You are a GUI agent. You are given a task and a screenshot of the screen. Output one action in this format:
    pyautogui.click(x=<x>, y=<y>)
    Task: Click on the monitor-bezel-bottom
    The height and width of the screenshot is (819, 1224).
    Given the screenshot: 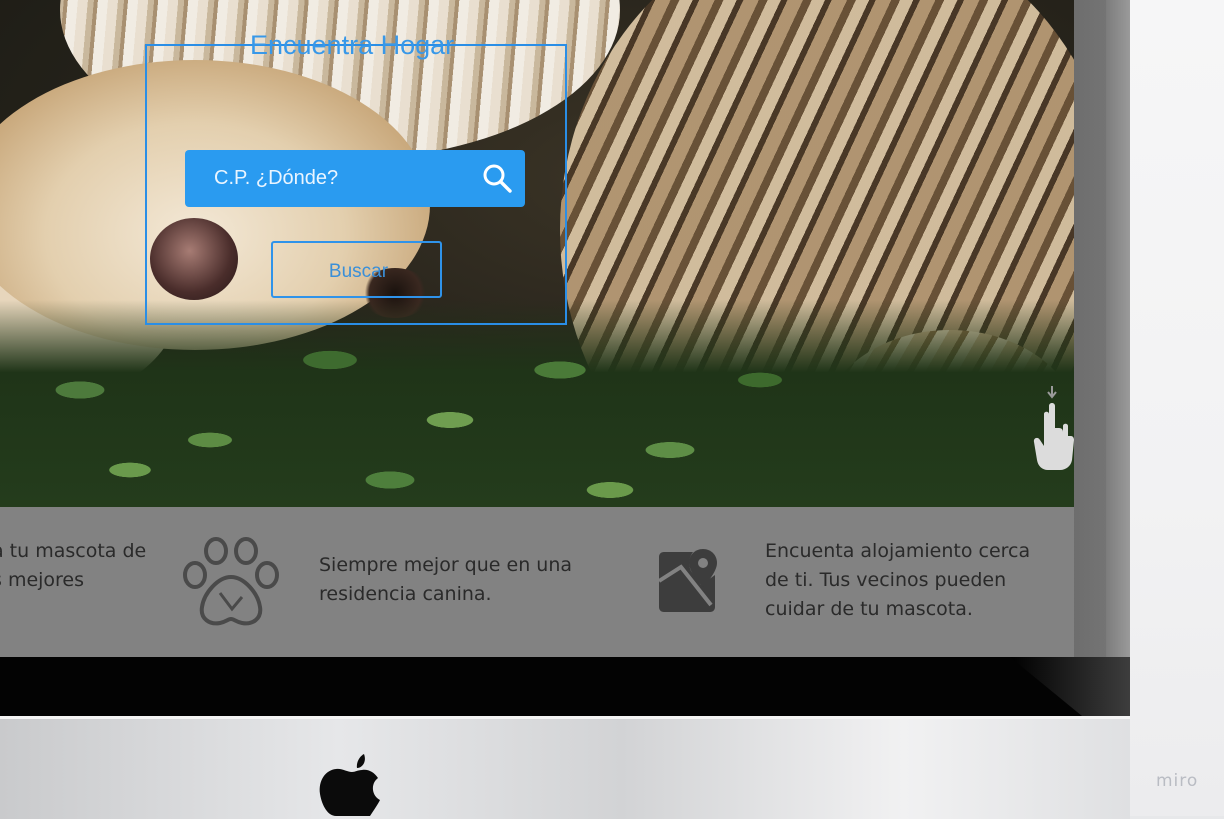 What is the action you would take?
    pyautogui.click(x=565, y=686)
    